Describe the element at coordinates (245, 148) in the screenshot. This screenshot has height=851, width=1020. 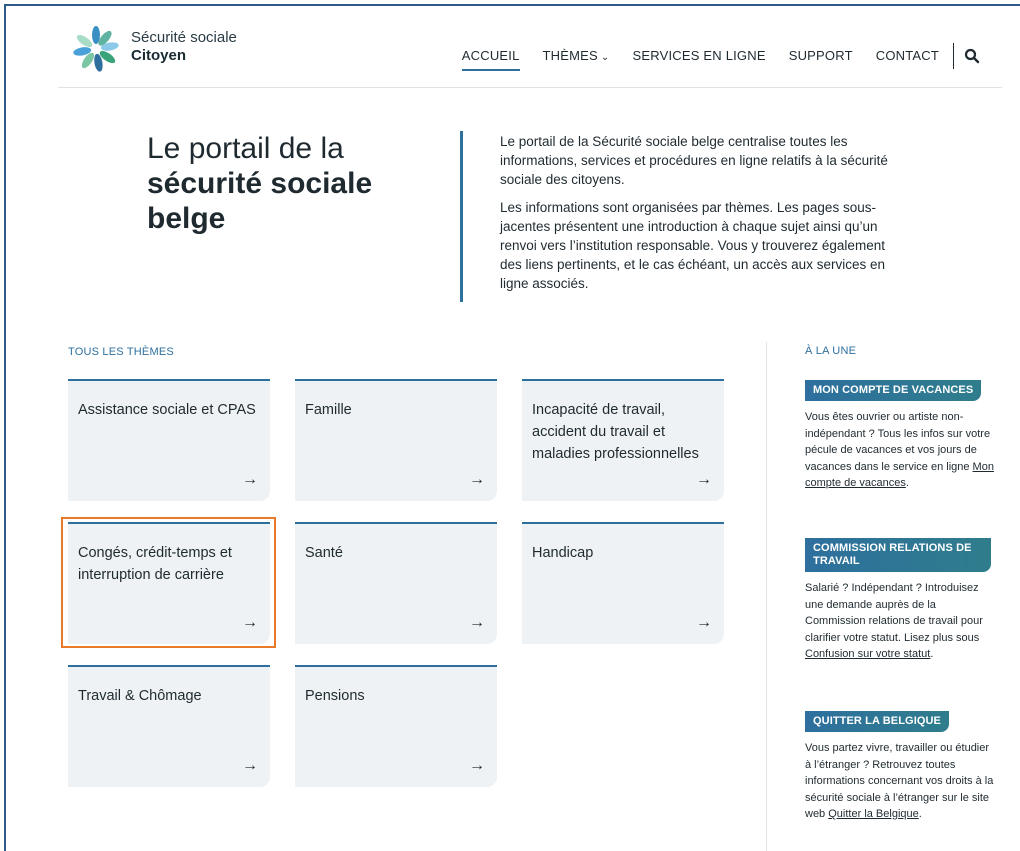
I see `title-line-1: Le portail de la` at that location.